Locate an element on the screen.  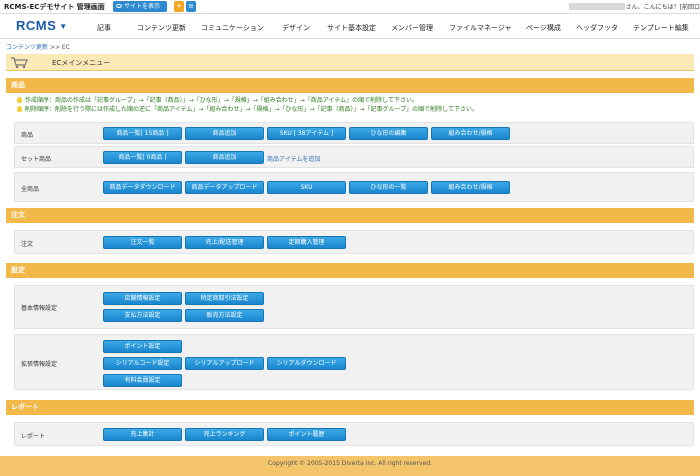
eye-icon is located at coordinates (119, 6).